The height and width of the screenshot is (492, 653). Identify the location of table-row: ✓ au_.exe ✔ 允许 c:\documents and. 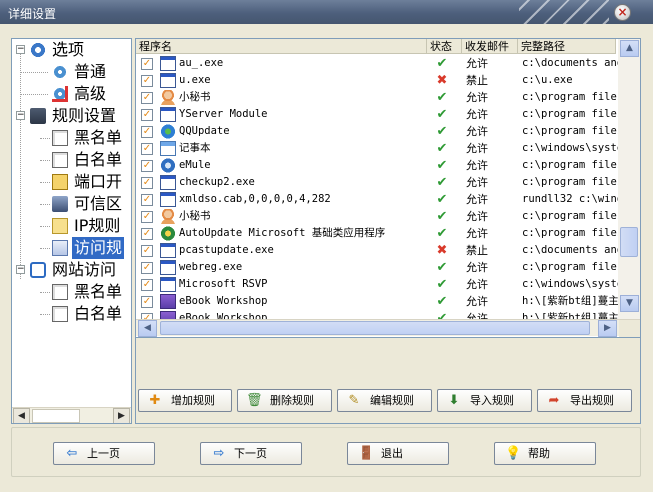
(377, 63).